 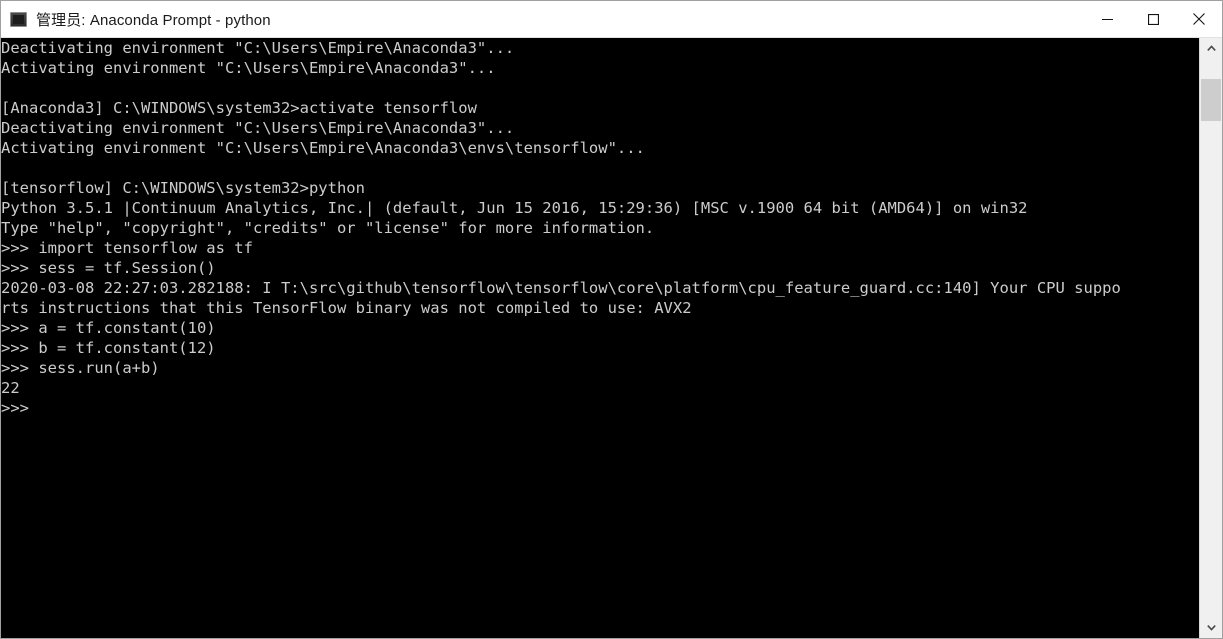 What do you see at coordinates (183, 188) in the screenshot?
I see `console-line: [tensorflow] C:\WINDOWS\system32>python` at bounding box center [183, 188].